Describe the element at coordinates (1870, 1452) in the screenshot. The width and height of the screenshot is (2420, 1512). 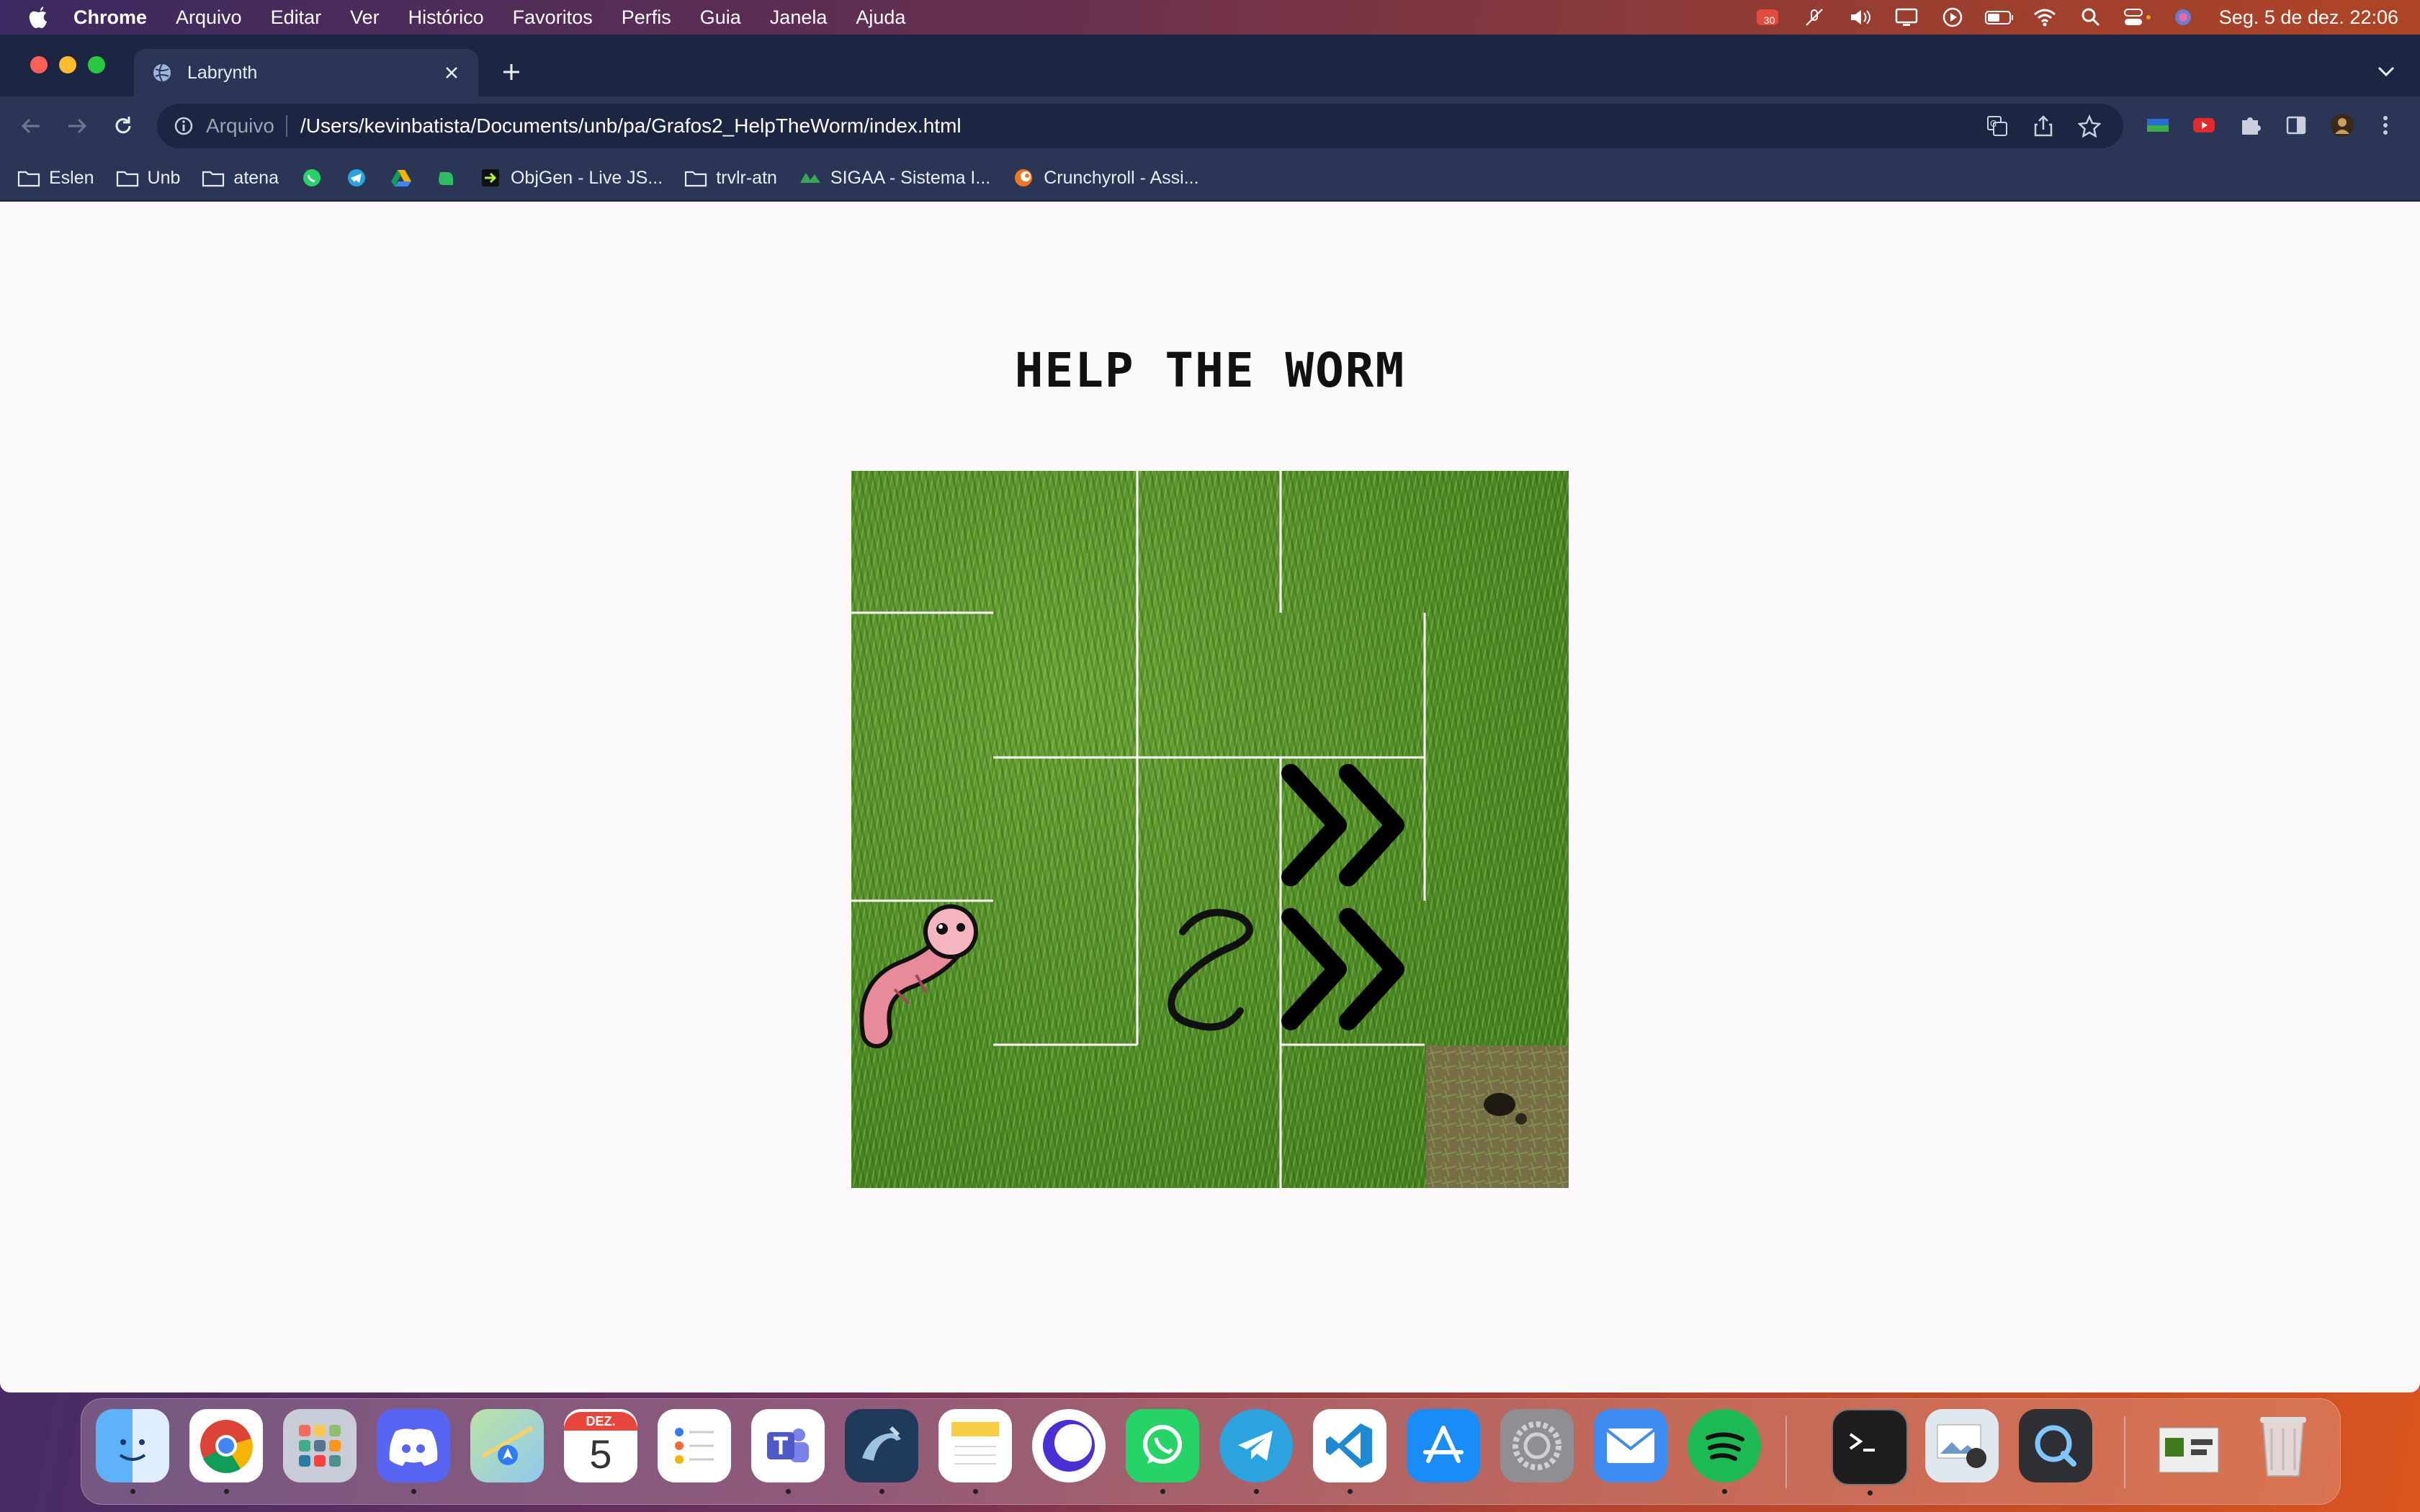
I see `terminal-icon` at that location.